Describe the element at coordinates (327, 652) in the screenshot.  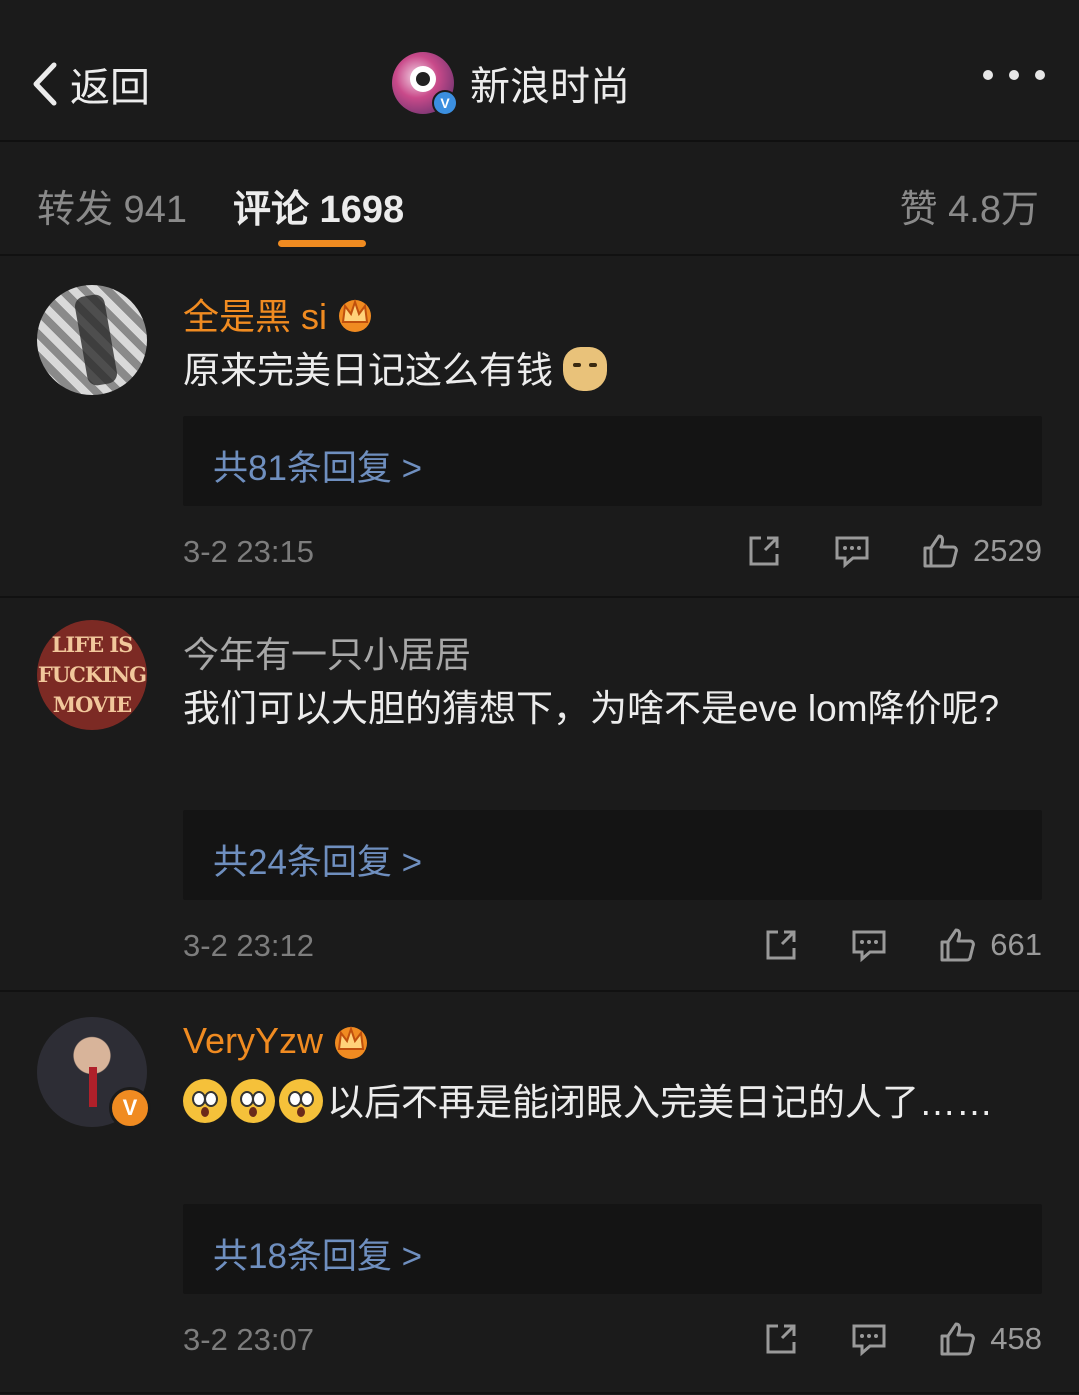
I see `comment-username: 今年有一只小居居` at that location.